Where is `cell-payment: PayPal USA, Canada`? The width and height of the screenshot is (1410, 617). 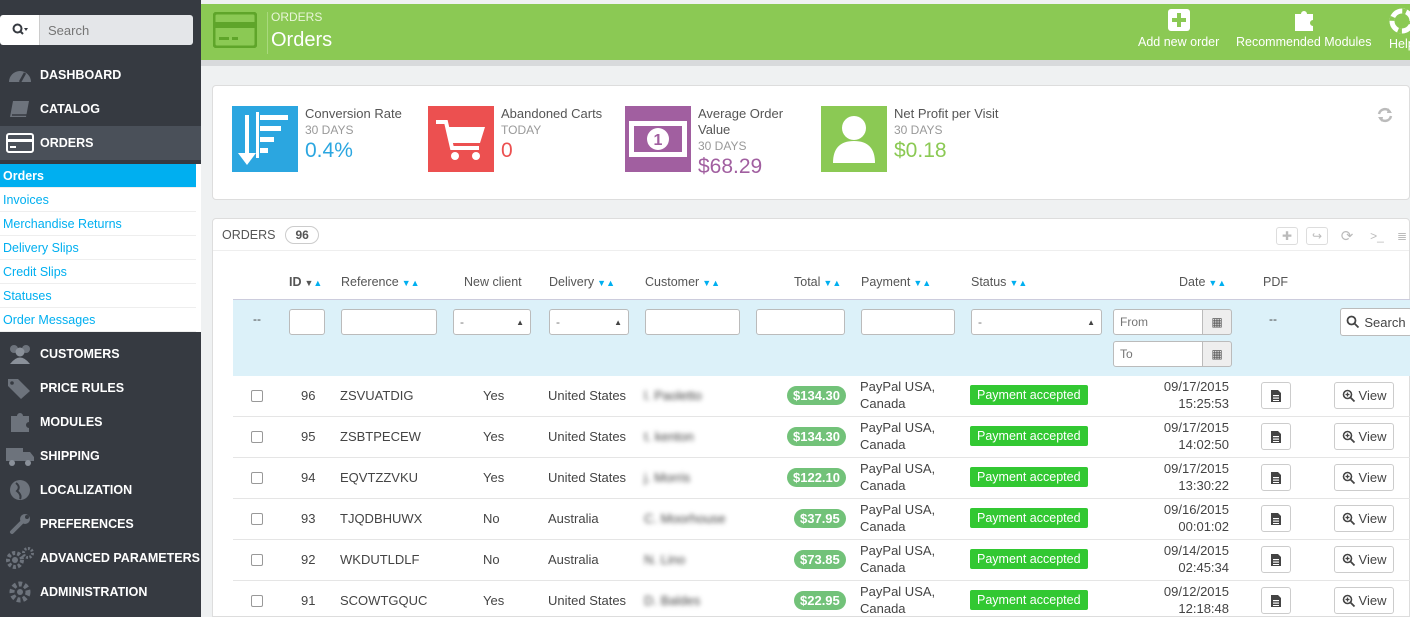 cell-payment: PayPal USA, Canada is located at coordinates (897, 600).